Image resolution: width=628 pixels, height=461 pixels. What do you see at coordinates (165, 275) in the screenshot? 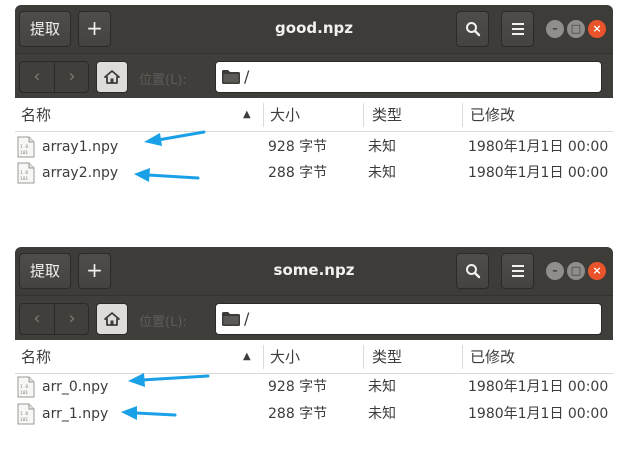
I see `annotation-arrows` at bounding box center [165, 275].